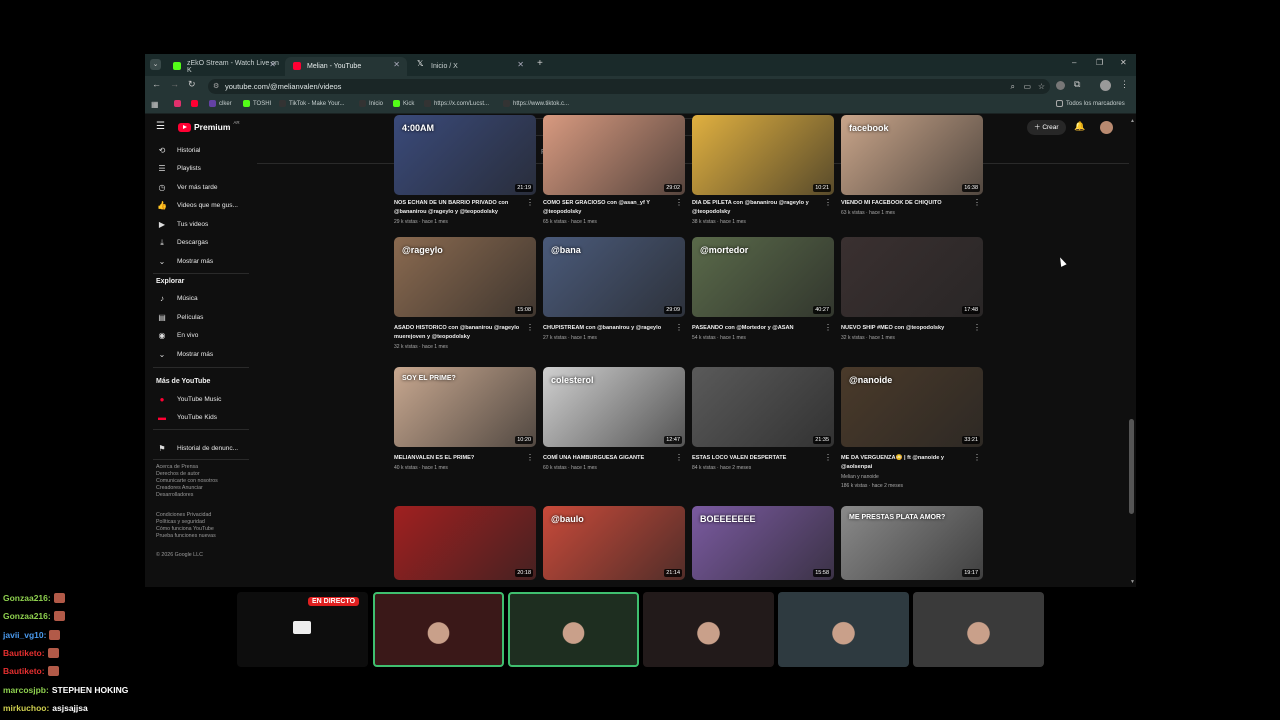 This screenshot has width=1280, height=720. I want to click on video-thumbnail: ME PRESTAS PLATA AMOR? 19:17, so click(912, 543).